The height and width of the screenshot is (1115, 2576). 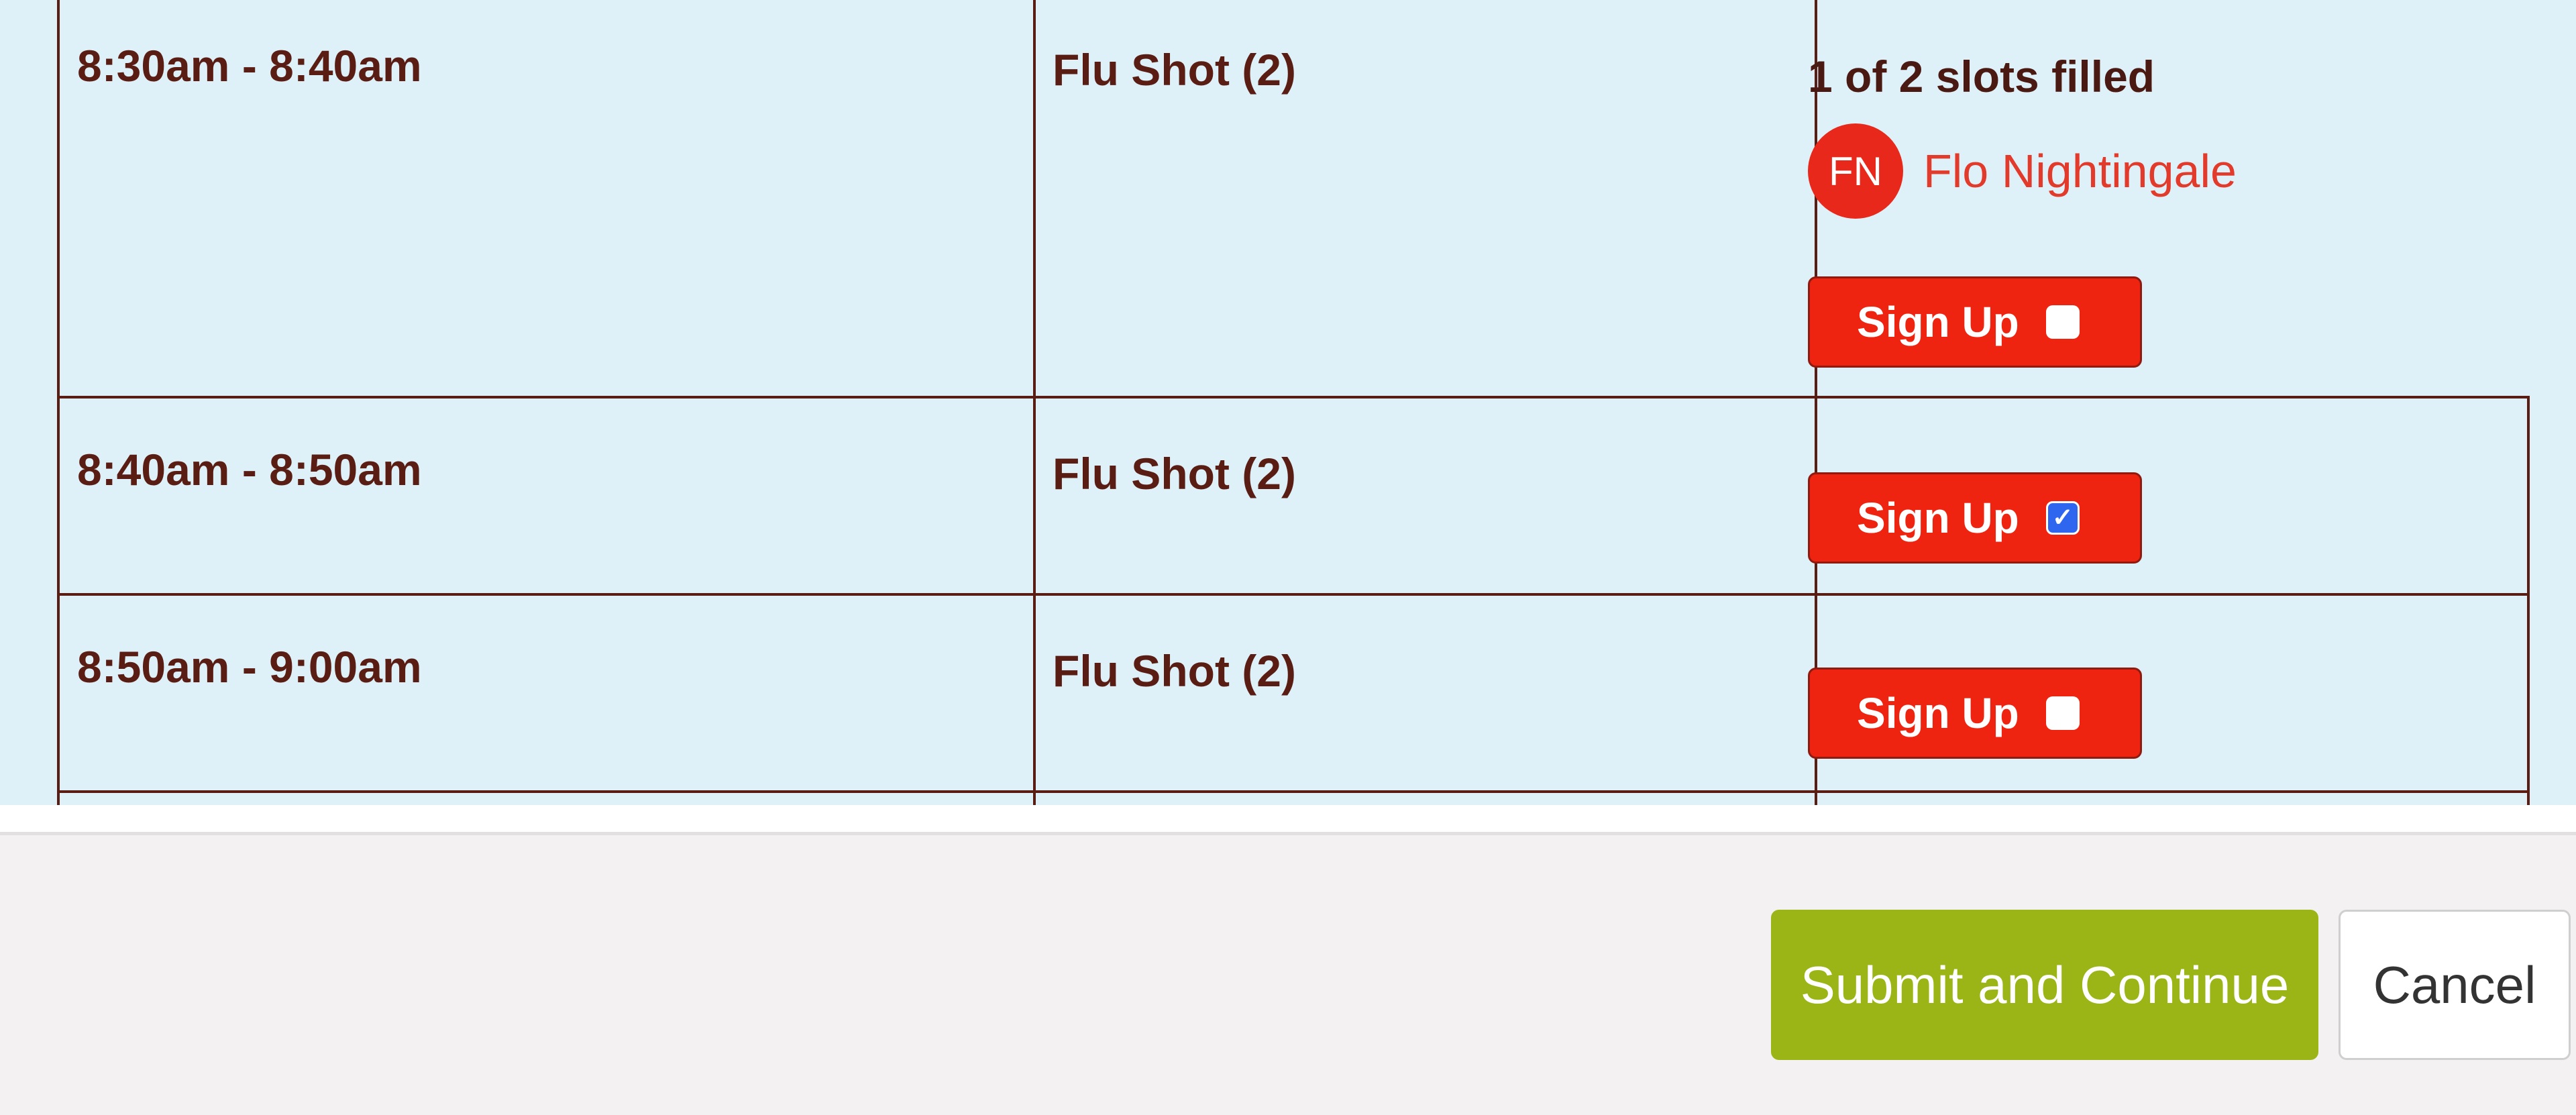 I want to click on volunteer: FN Flo Nightingale, so click(x=2022, y=171).